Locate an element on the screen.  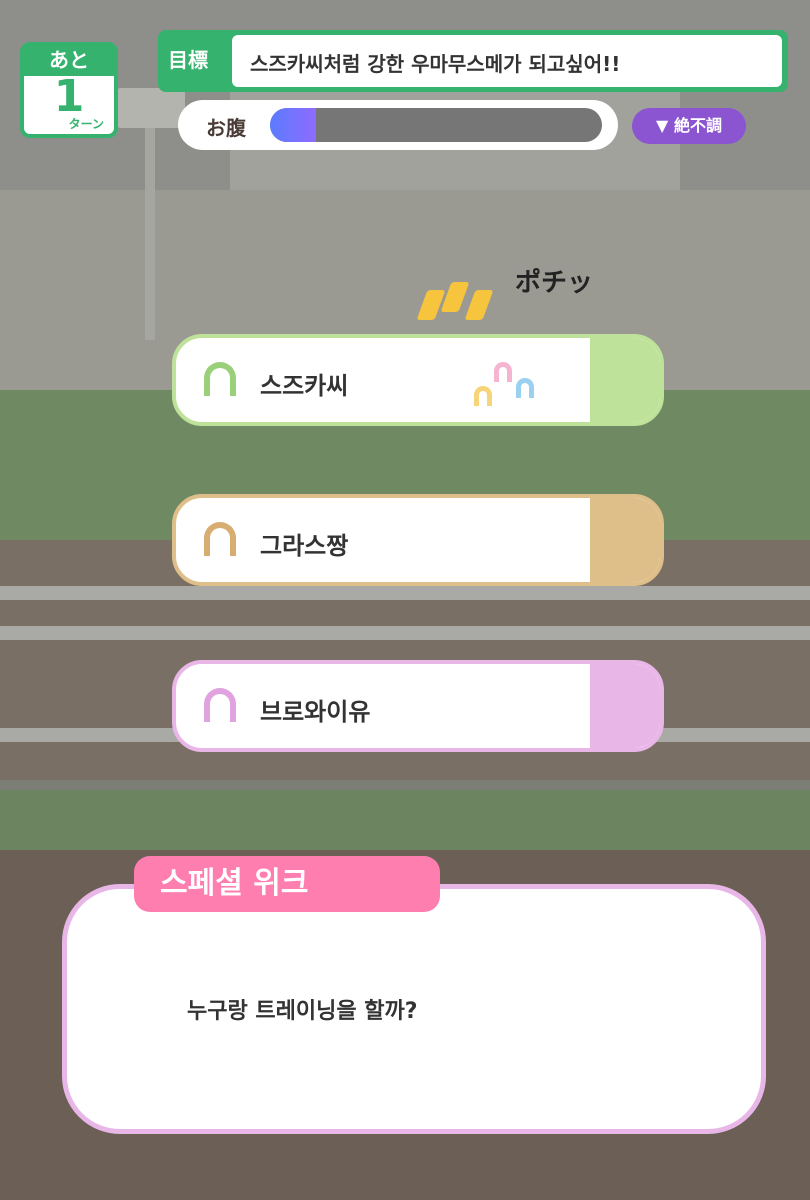
training-partner-option: 브로와이유 is located at coordinates (418, 706).